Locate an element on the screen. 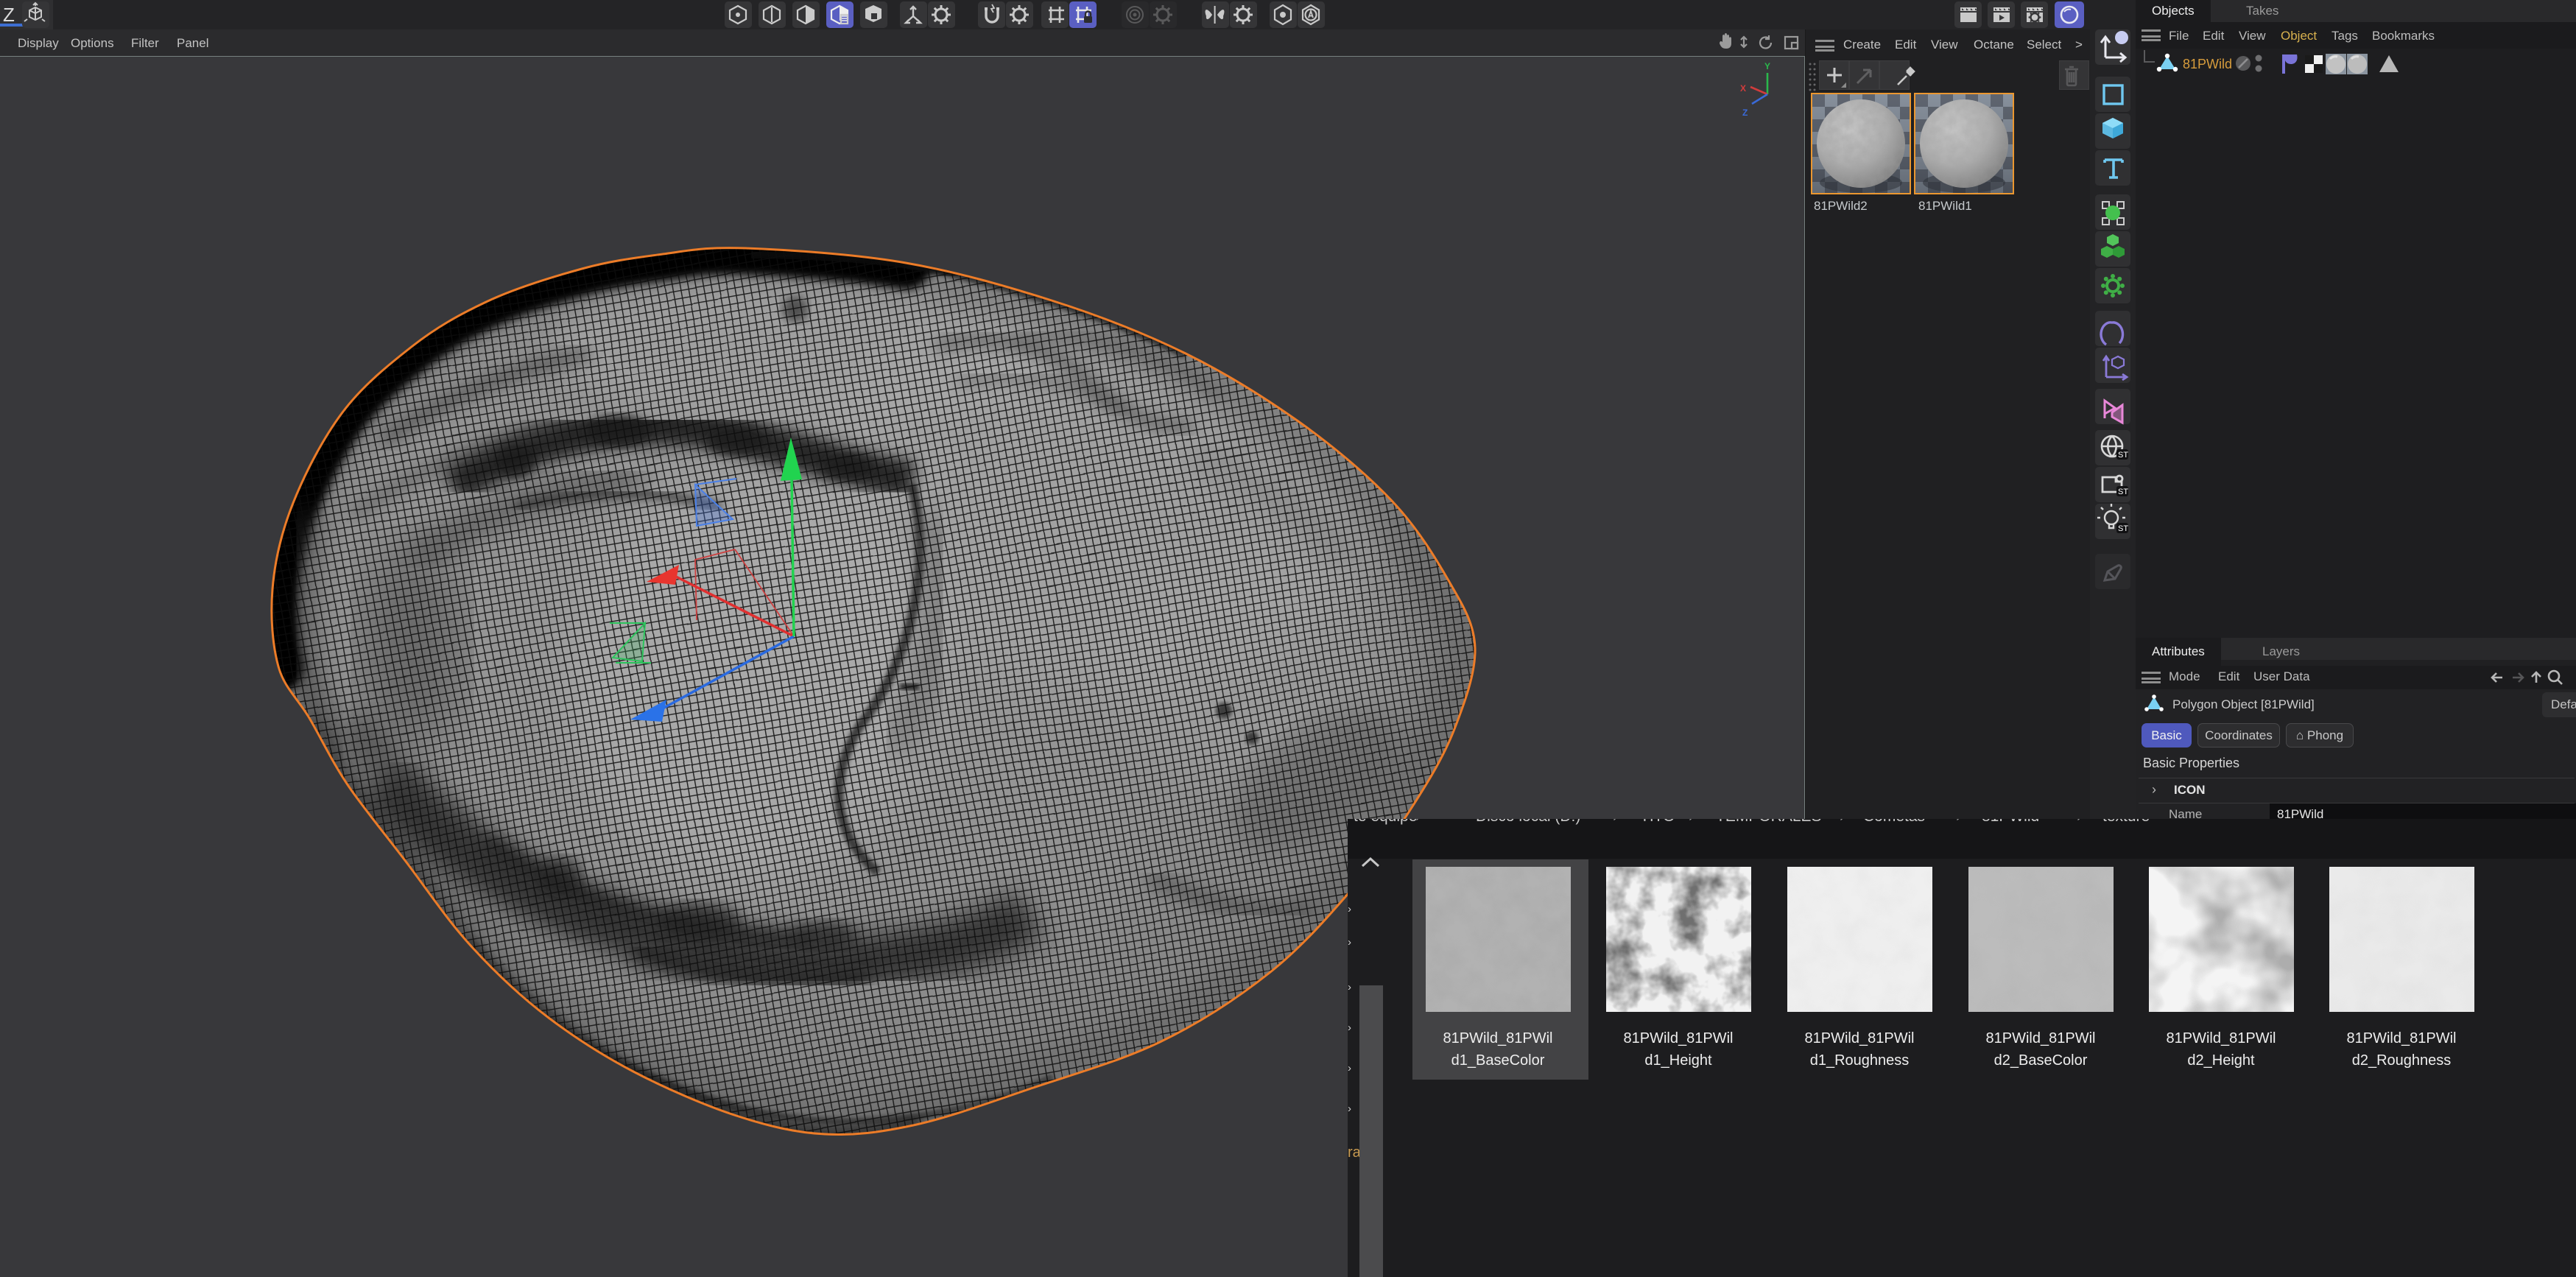  svg-text: Y is located at coordinates (1767, 66).